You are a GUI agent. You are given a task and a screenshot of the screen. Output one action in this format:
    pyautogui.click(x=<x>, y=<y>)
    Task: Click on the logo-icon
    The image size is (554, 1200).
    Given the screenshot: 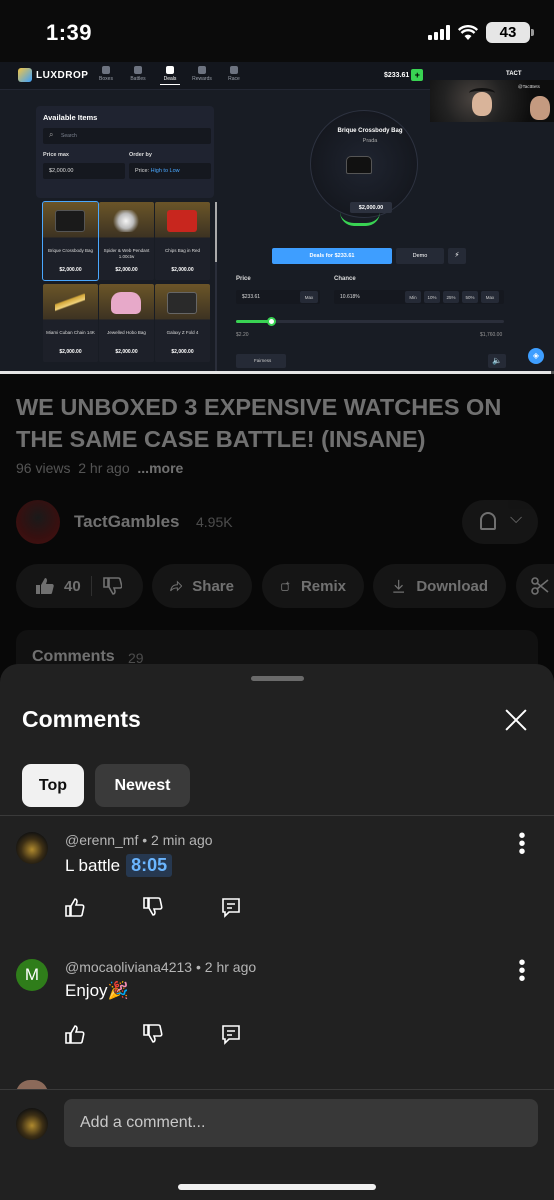 What is the action you would take?
    pyautogui.click(x=25, y=75)
    